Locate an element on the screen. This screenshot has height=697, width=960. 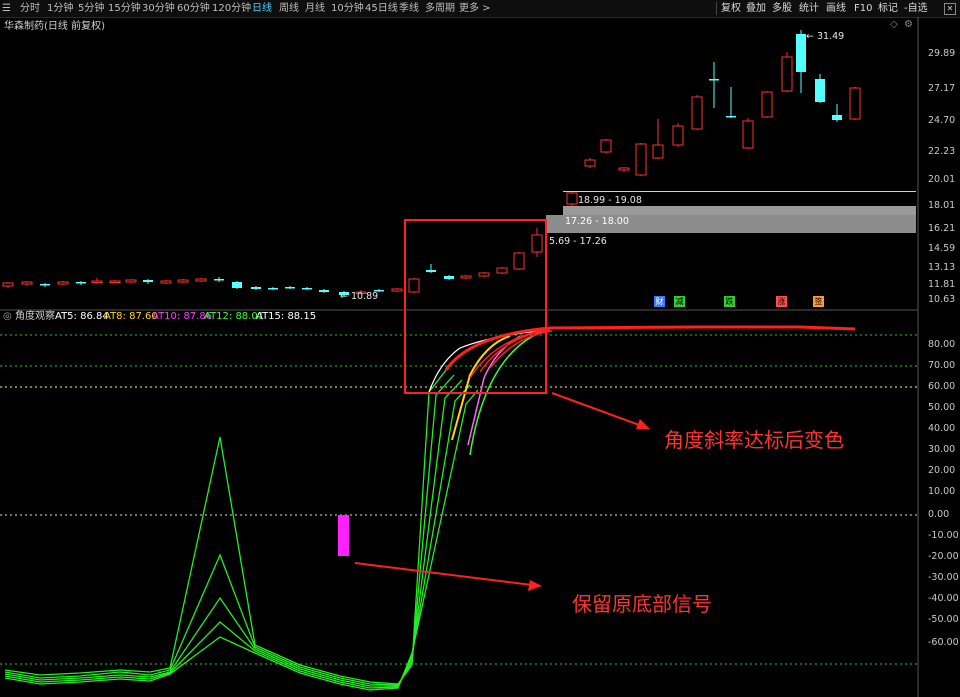
price-axis-label: 13.13 is located at coordinates (942, 267).